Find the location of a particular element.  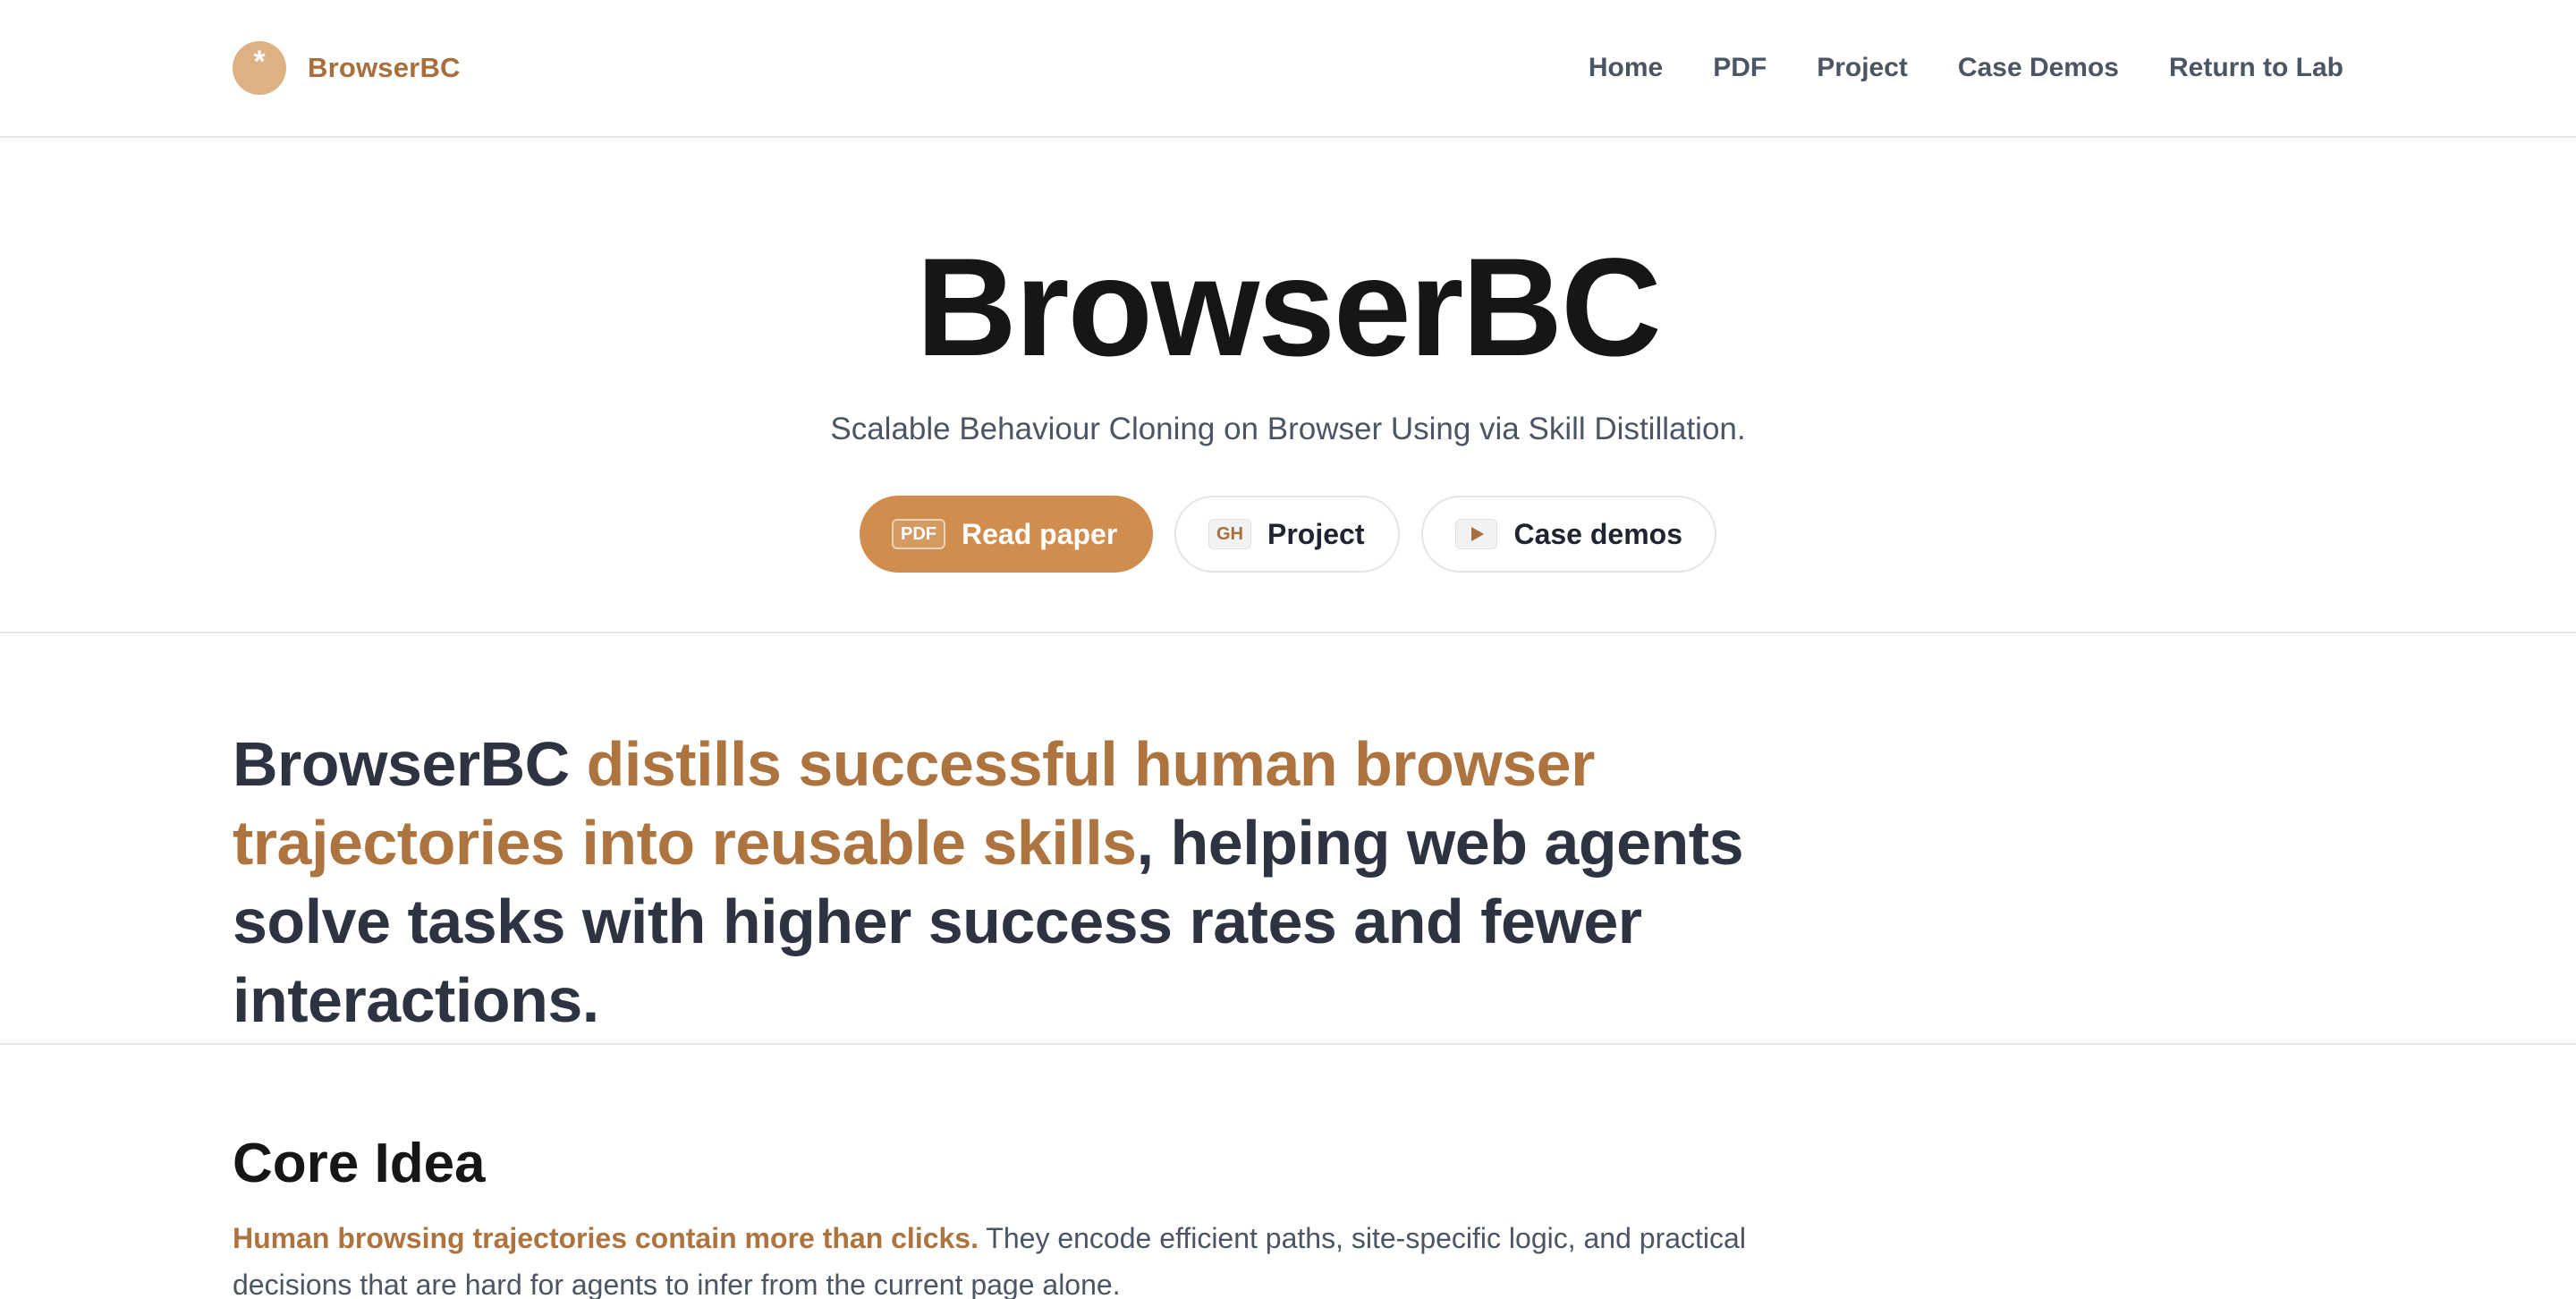

summary-text-start: BrowserBC is located at coordinates (410, 764).